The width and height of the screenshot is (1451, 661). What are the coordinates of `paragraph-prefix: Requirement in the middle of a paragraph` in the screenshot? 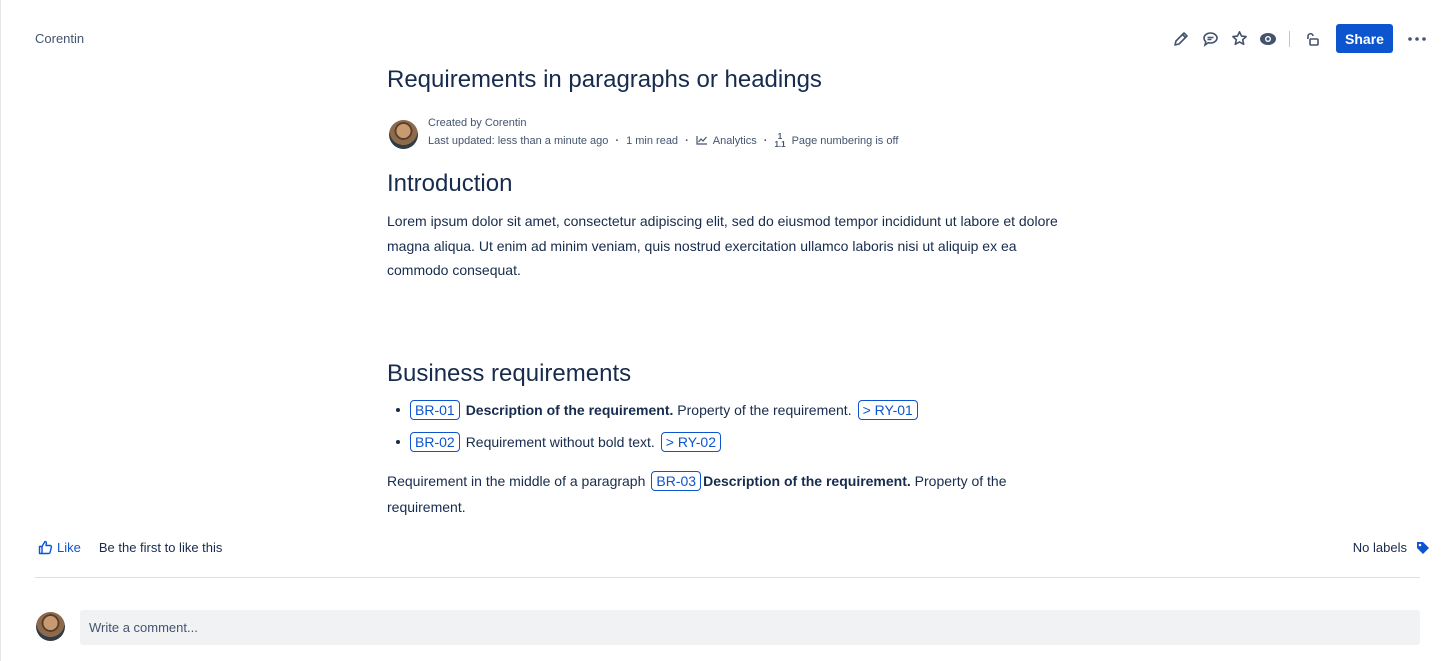 It's located at (516, 481).